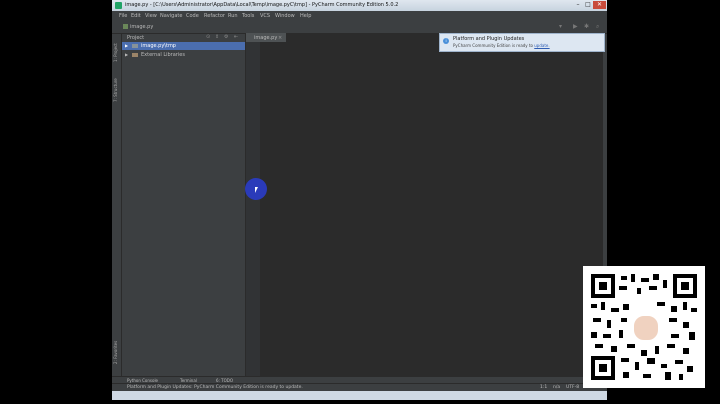 Image resolution: width=720 pixels, height=404 pixels. Describe the element at coordinates (588, 5) in the screenshot. I see `maximize-button: □` at that location.